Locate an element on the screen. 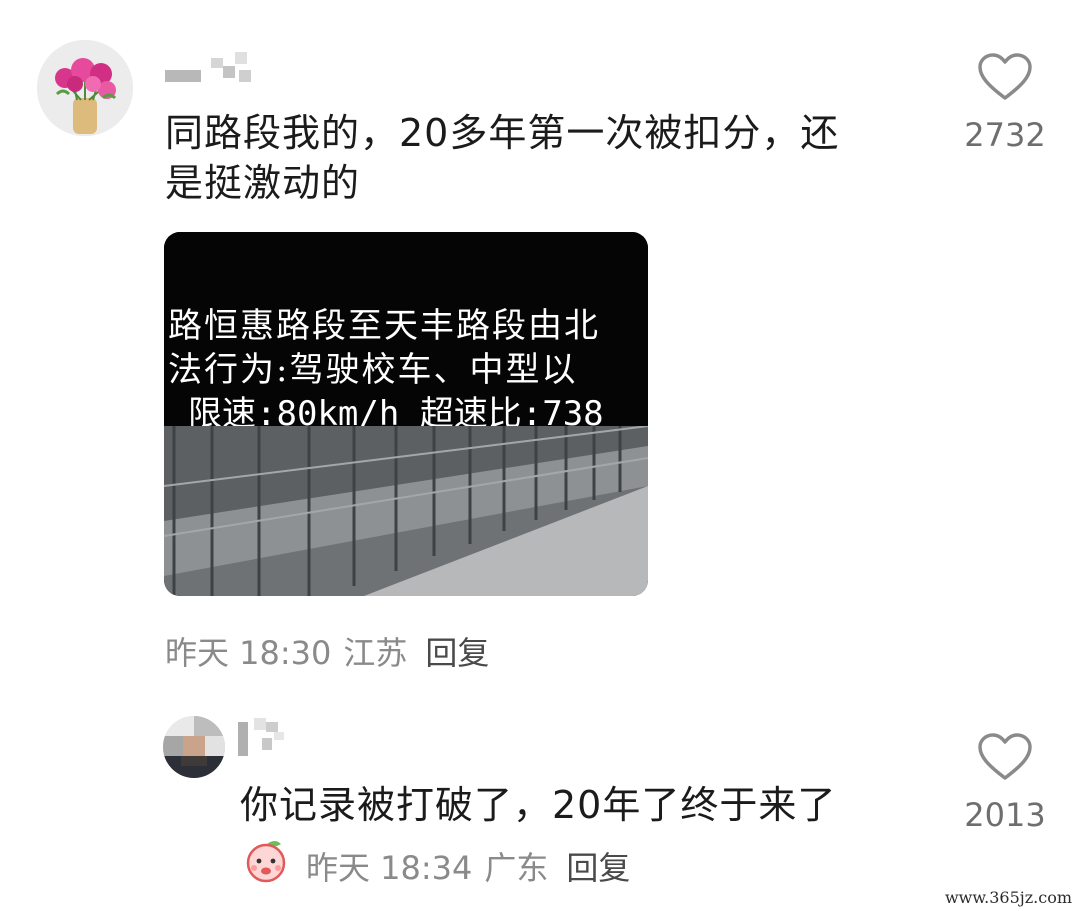 The image size is (1080, 911). comment-text-line: 同路段我的，20多年第一次被扣分，还 is located at coordinates (502, 133).